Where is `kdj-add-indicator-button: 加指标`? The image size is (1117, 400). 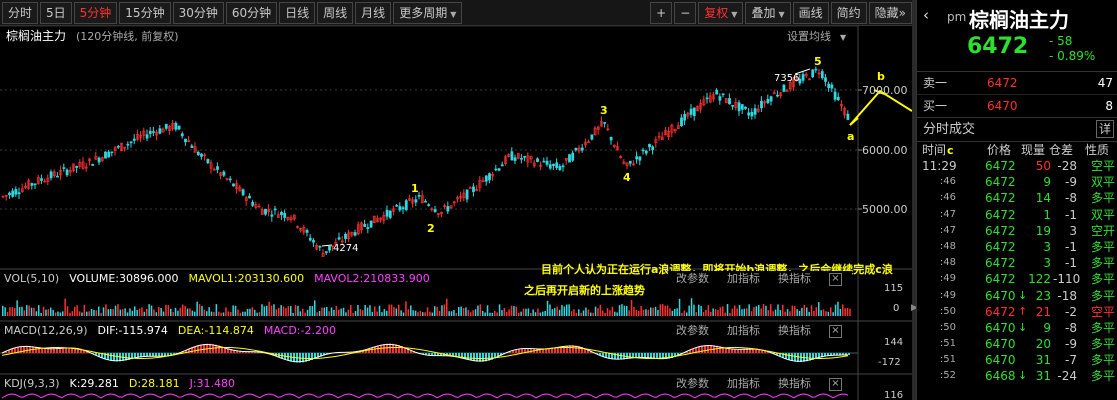
kdj-add-indicator-button: 加指标 is located at coordinates (743, 383).